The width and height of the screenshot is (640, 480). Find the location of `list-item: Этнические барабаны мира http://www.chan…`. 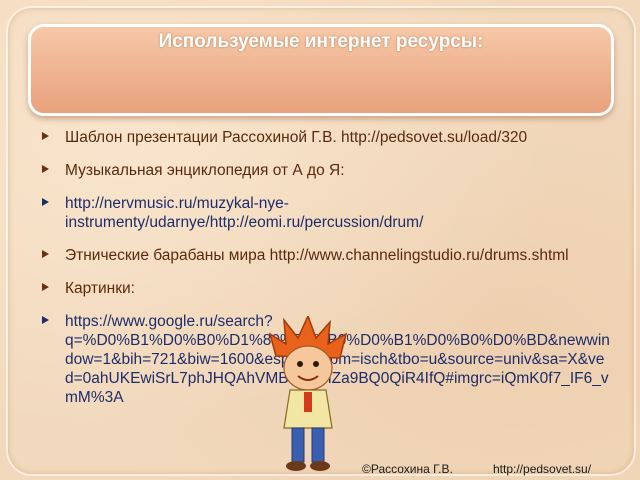

list-item: Этнические барабаны мира http://www.chan… is located at coordinates (325, 255).